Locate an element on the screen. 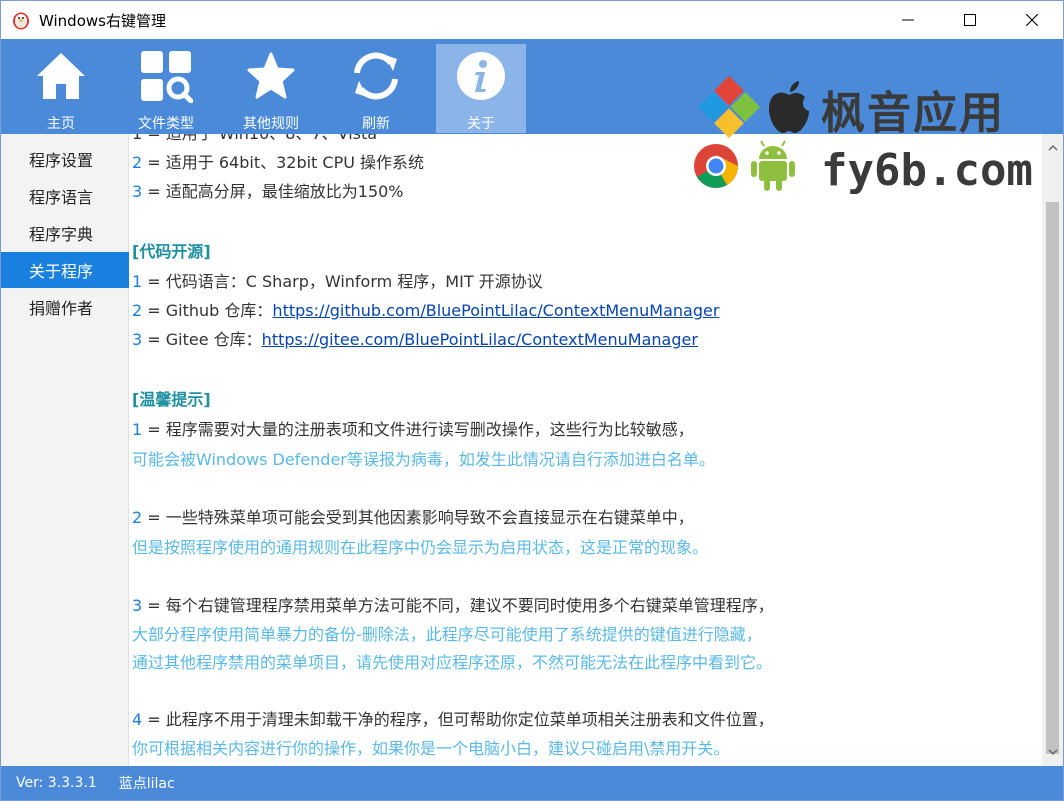 The height and width of the screenshot is (801, 1064). sidebar-item-about: 关于程序 is located at coordinates (65, 270).